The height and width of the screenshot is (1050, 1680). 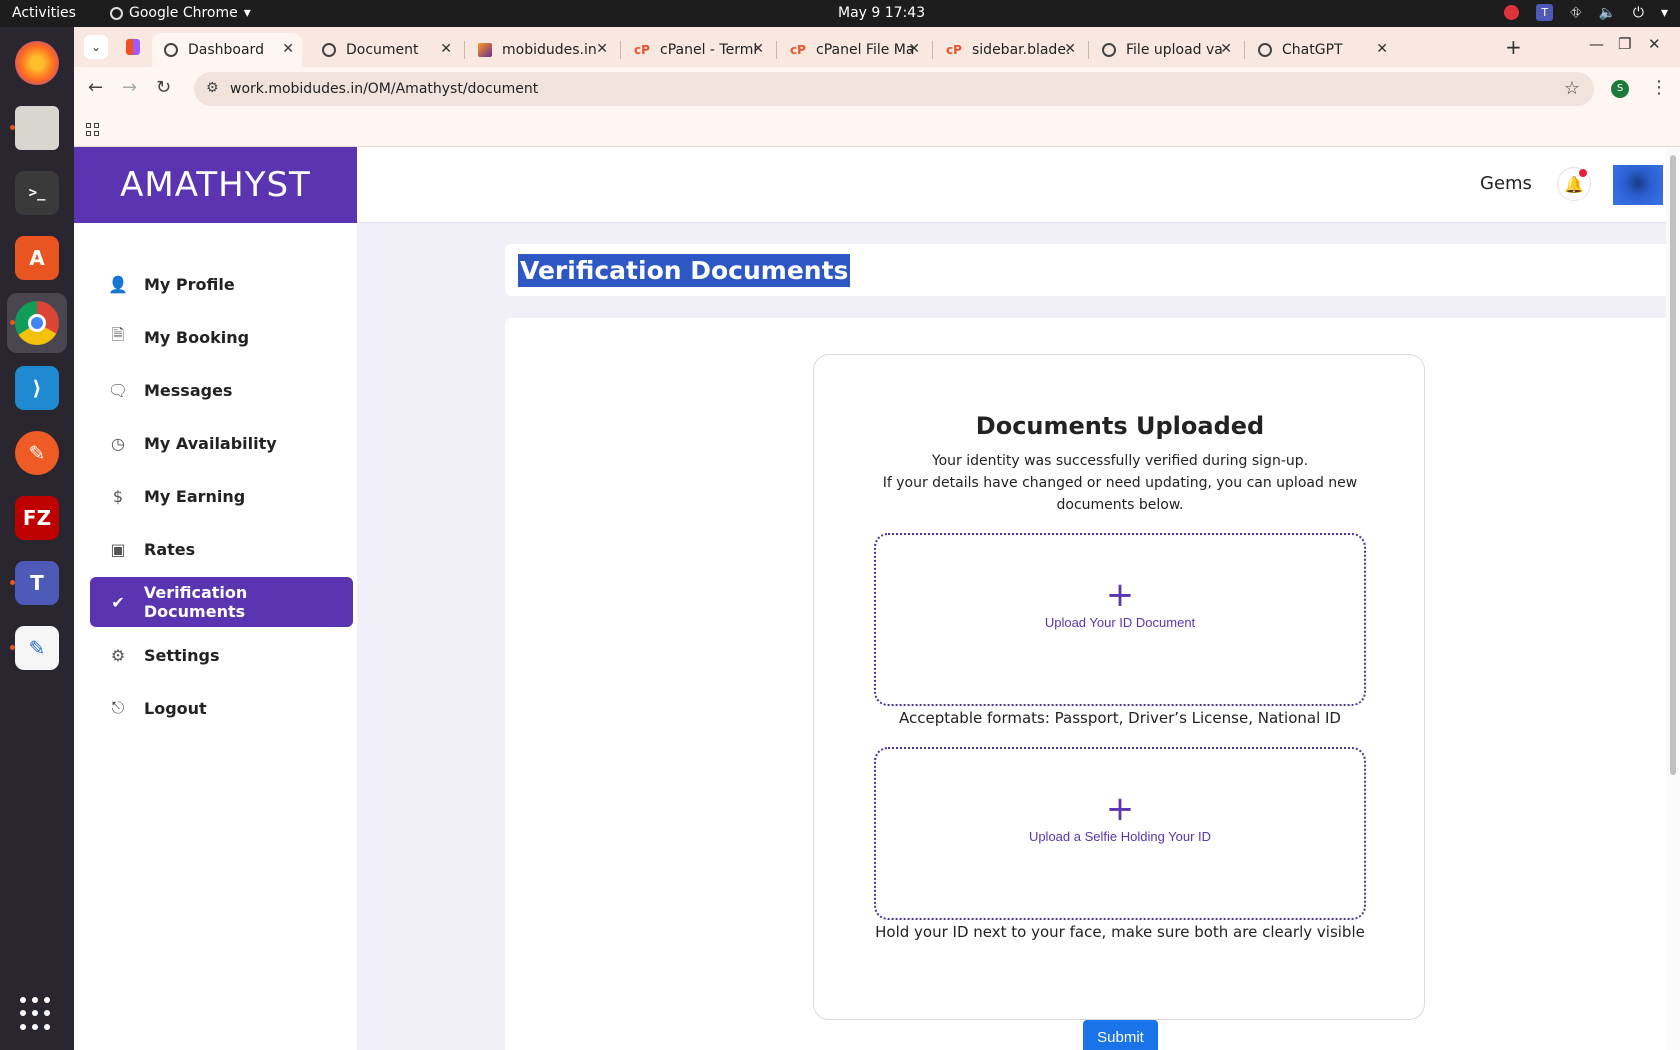 I want to click on money-icon: ▣, so click(x=118, y=549).